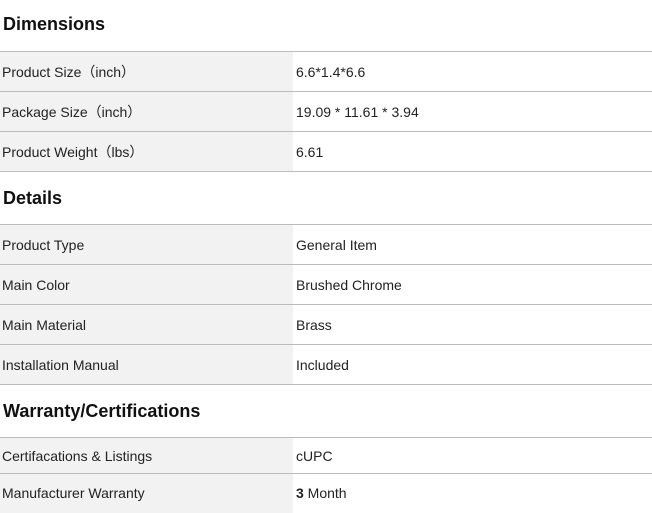 This screenshot has width=652, height=513. Describe the element at coordinates (146, 244) in the screenshot. I see `row-label: Product Type` at that location.